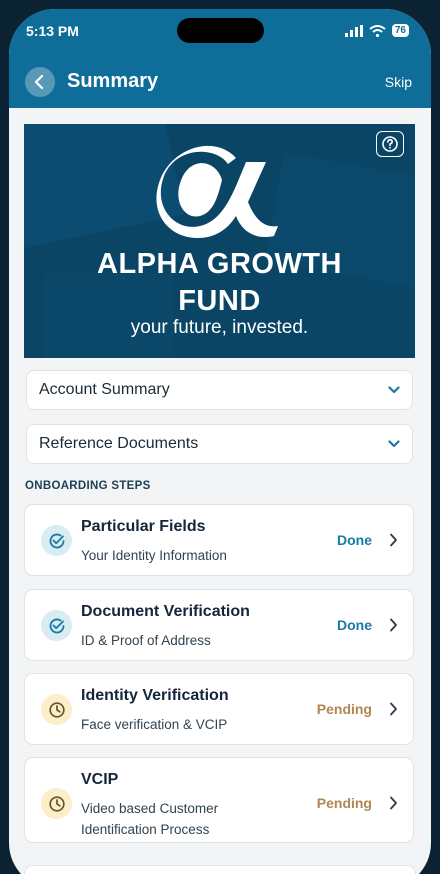 The width and height of the screenshot is (440, 874). I want to click on wifi-icon, so click(377, 30).